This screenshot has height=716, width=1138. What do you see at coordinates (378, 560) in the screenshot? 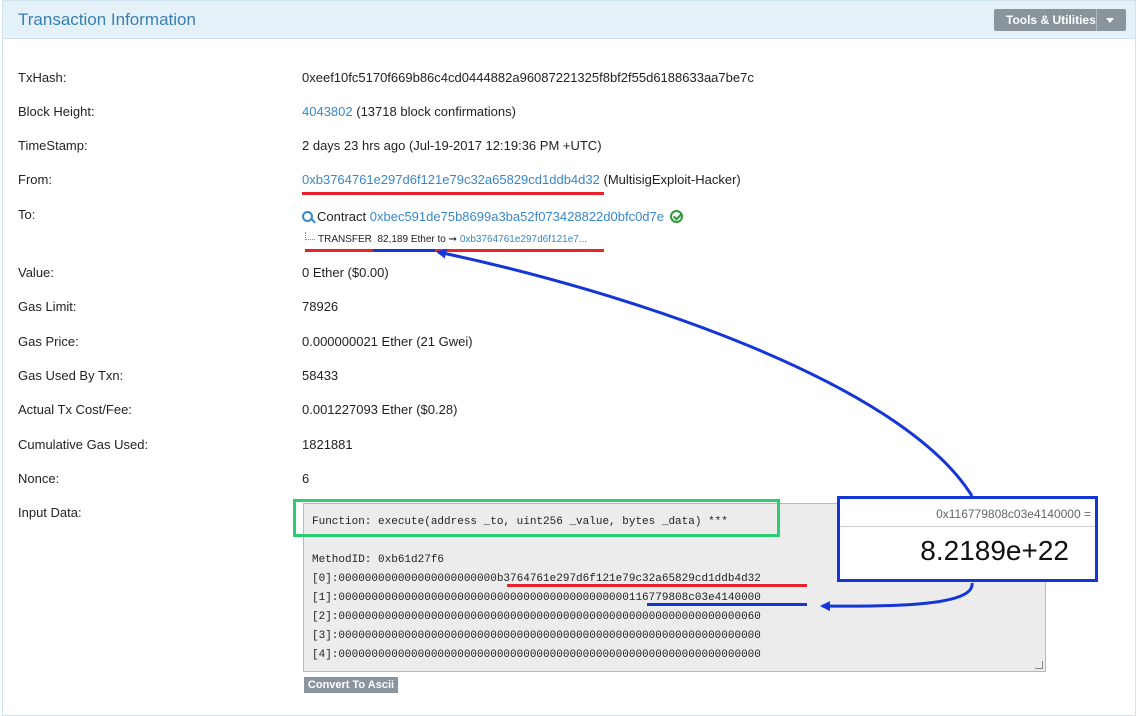
I see `method-id: MethodID: 0xb61d27f6` at bounding box center [378, 560].